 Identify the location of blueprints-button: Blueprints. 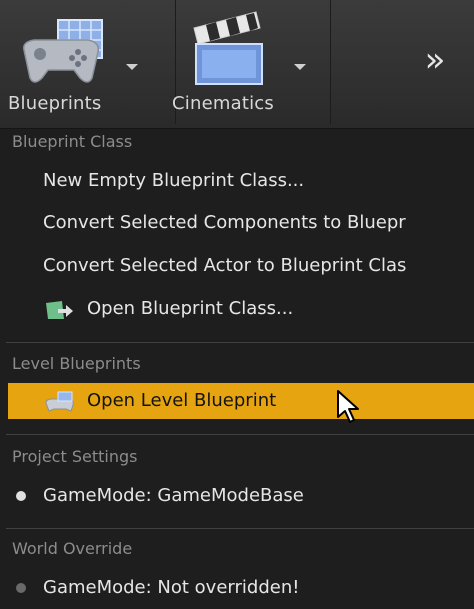
(88, 62).